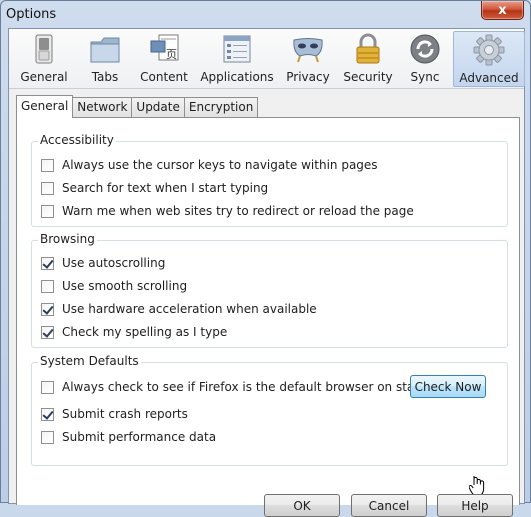 The width and height of the screenshot is (531, 517). I want to click on ok-button: OK, so click(302, 505).